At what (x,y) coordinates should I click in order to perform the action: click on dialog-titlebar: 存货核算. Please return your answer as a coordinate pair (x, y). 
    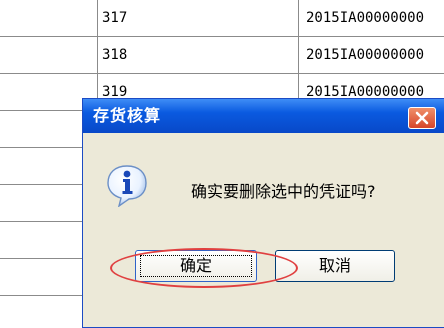
    Looking at the image, I should click on (263, 116).